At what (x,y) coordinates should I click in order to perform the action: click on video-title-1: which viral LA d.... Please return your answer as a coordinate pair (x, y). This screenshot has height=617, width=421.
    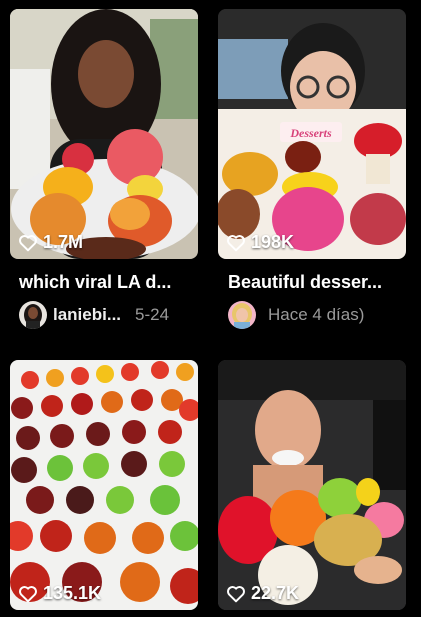
    Looking at the image, I should click on (113, 282).